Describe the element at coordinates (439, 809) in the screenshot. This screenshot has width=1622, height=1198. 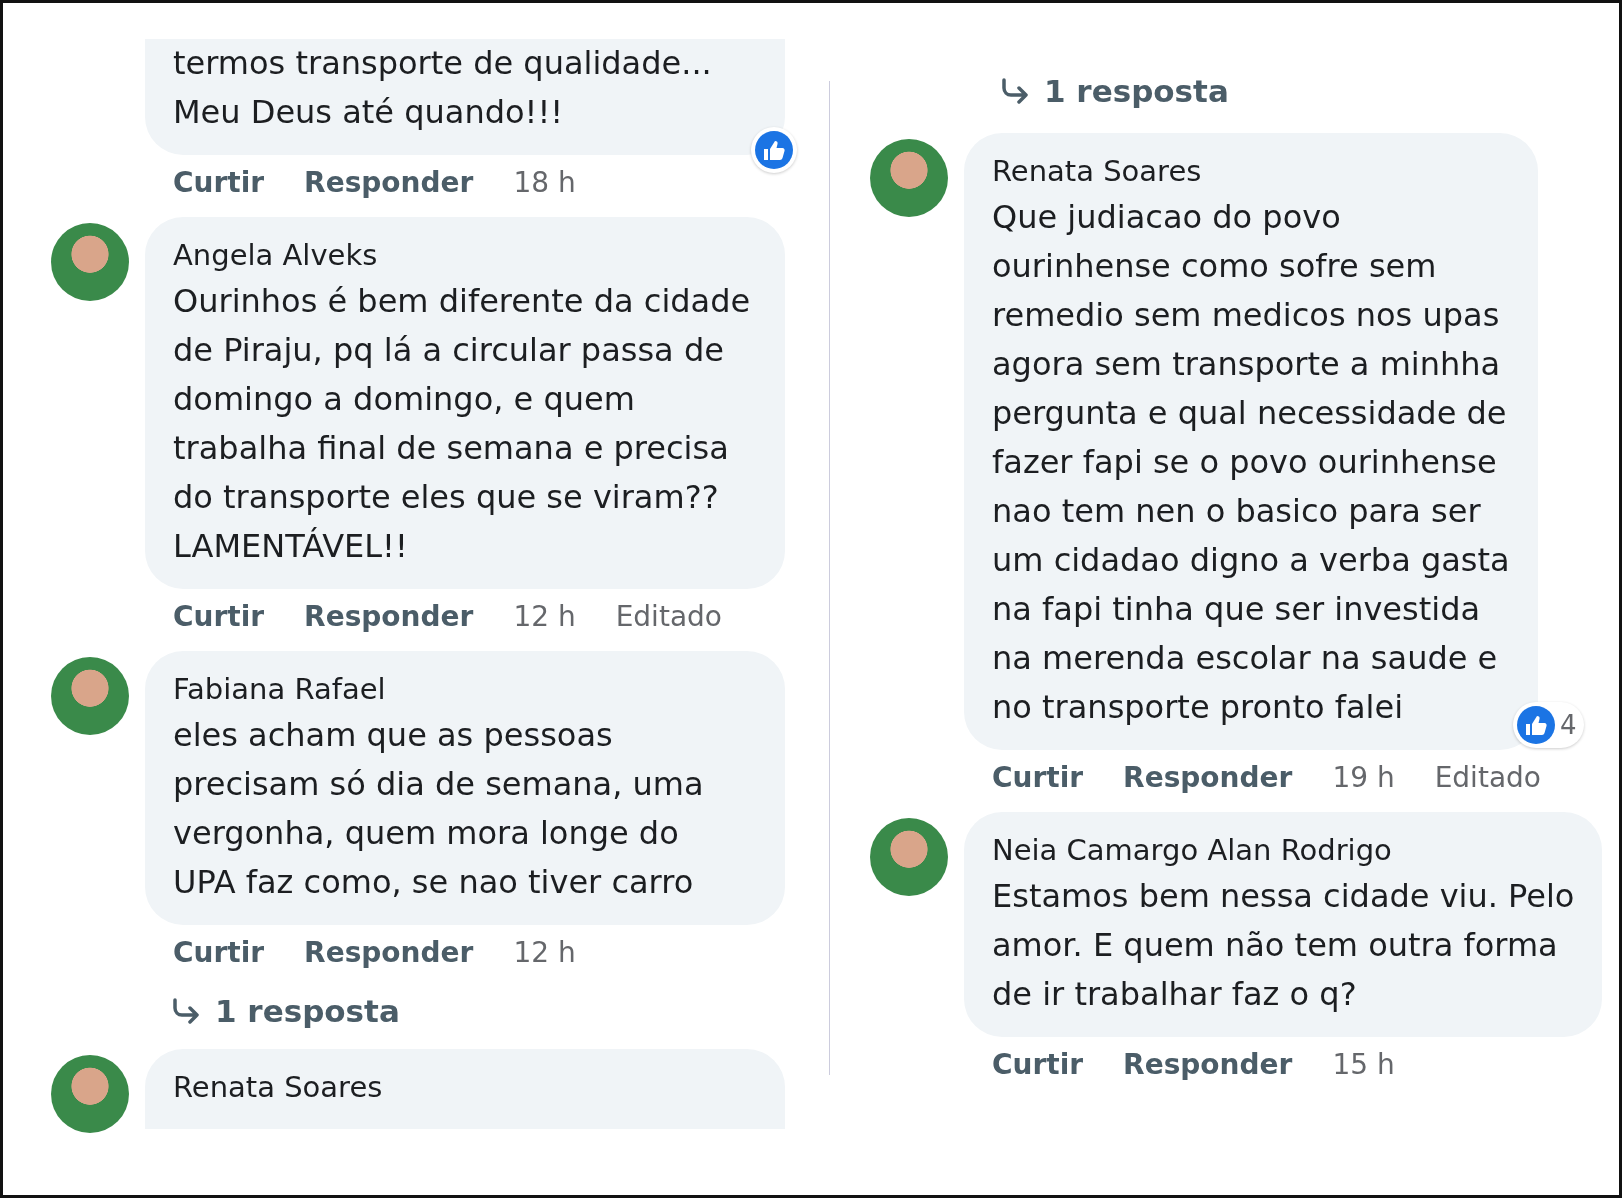
I see `comment-text: eles acham que as pessoas precisam só dia de semana, uma vergonha, quem mora longe do UPA faz como, se nao tiver carro` at that location.